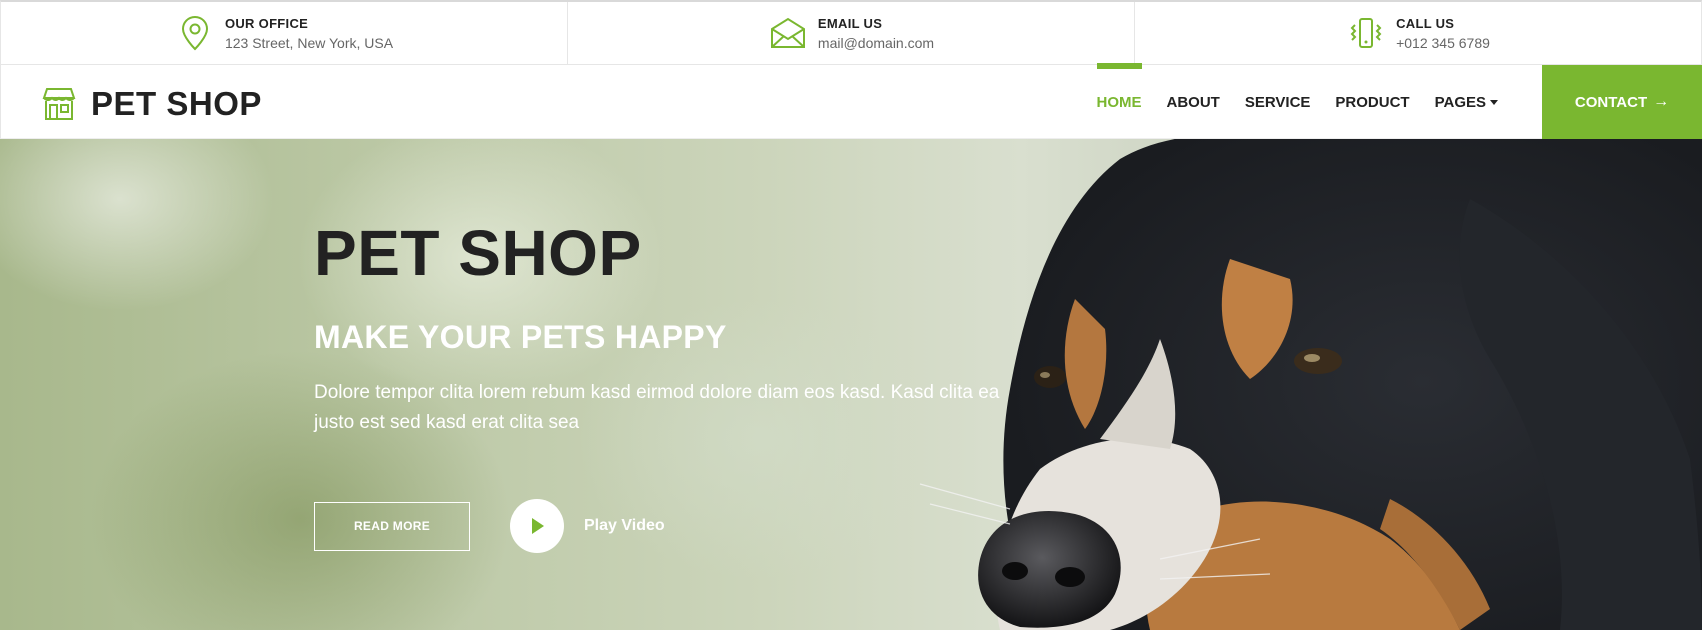 This screenshot has height=630, width=1702. Describe the element at coordinates (850, 23) in the screenshot. I see `email-title: EMAIL US` at that location.